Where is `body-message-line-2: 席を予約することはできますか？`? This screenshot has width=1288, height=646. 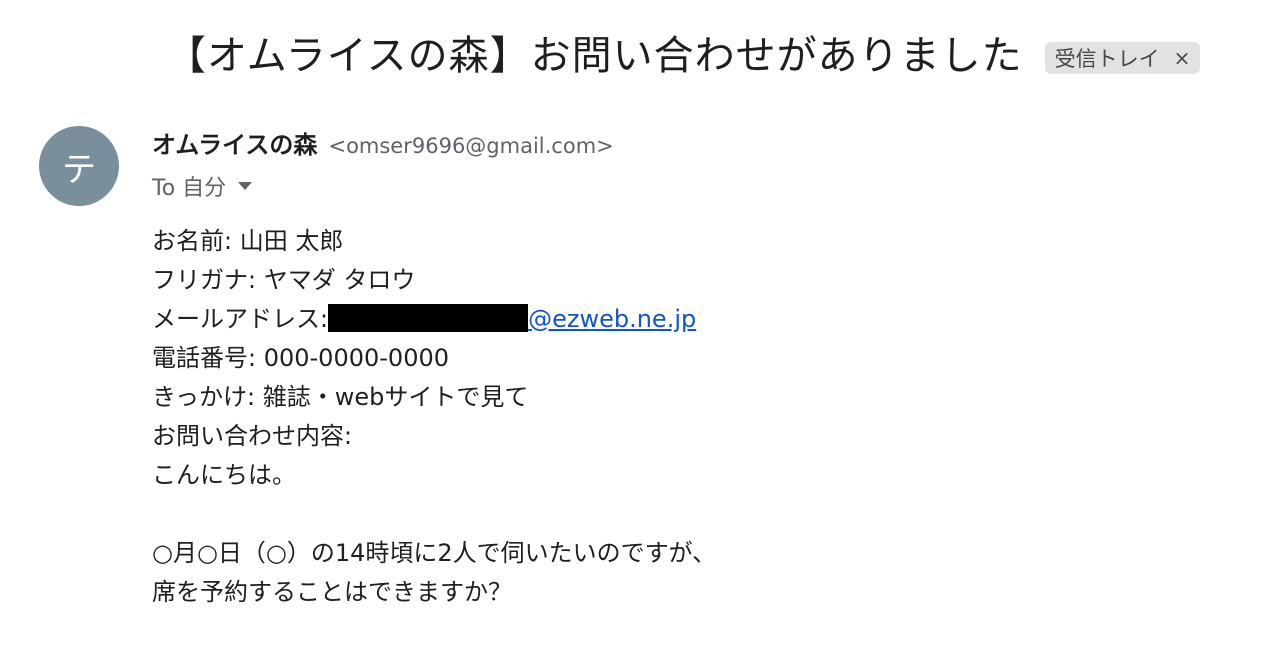
body-message-line-2: 席を予約することはできますか？ is located at coordinates (332, 592).